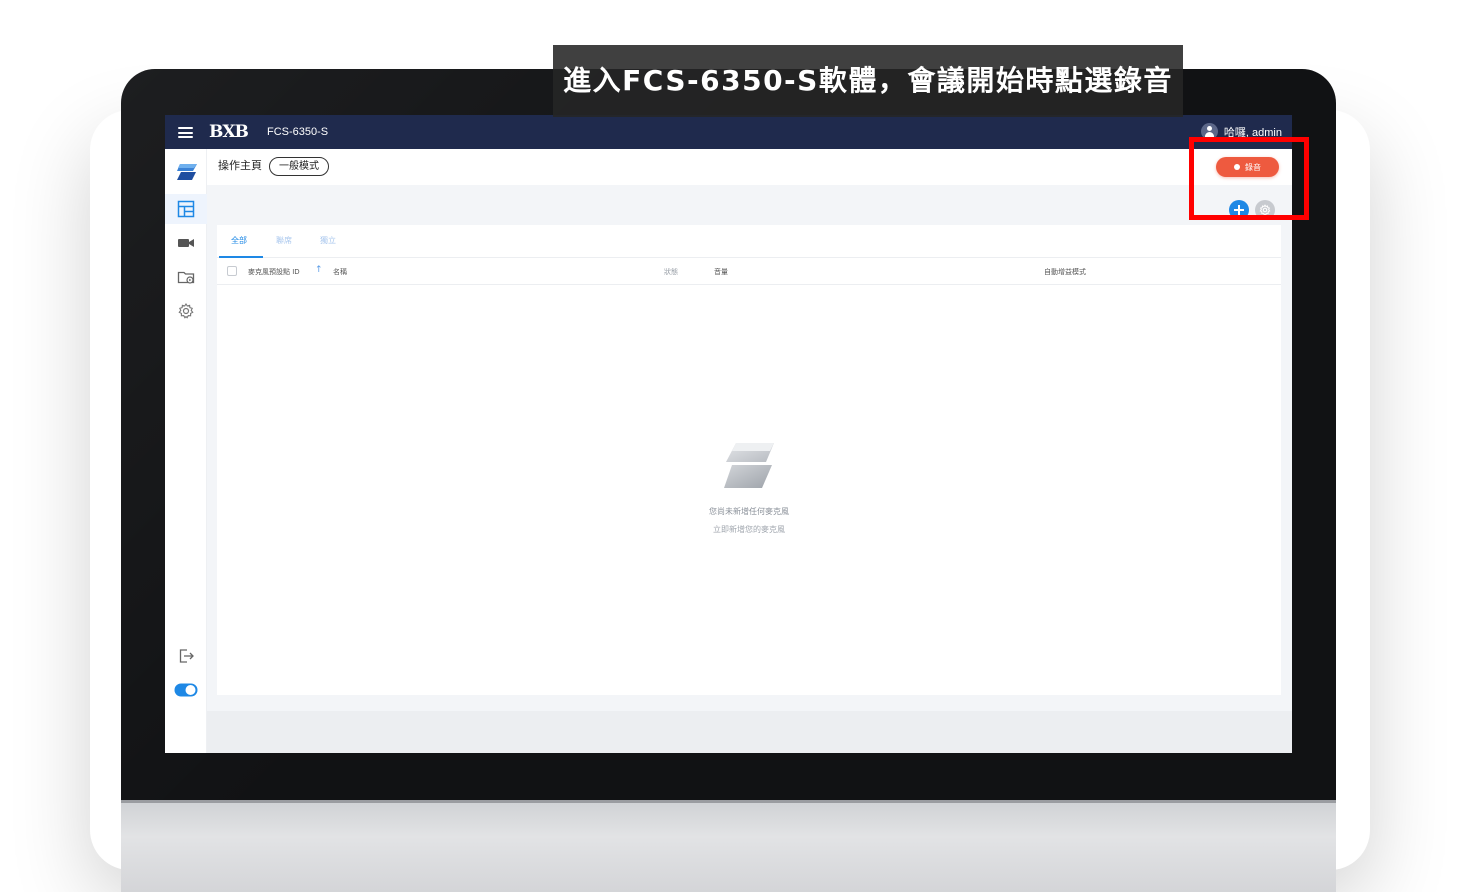  Describe the element at coordinates (749, 466) in the screenshot. I see `empty-state-logo-icon` at that location.